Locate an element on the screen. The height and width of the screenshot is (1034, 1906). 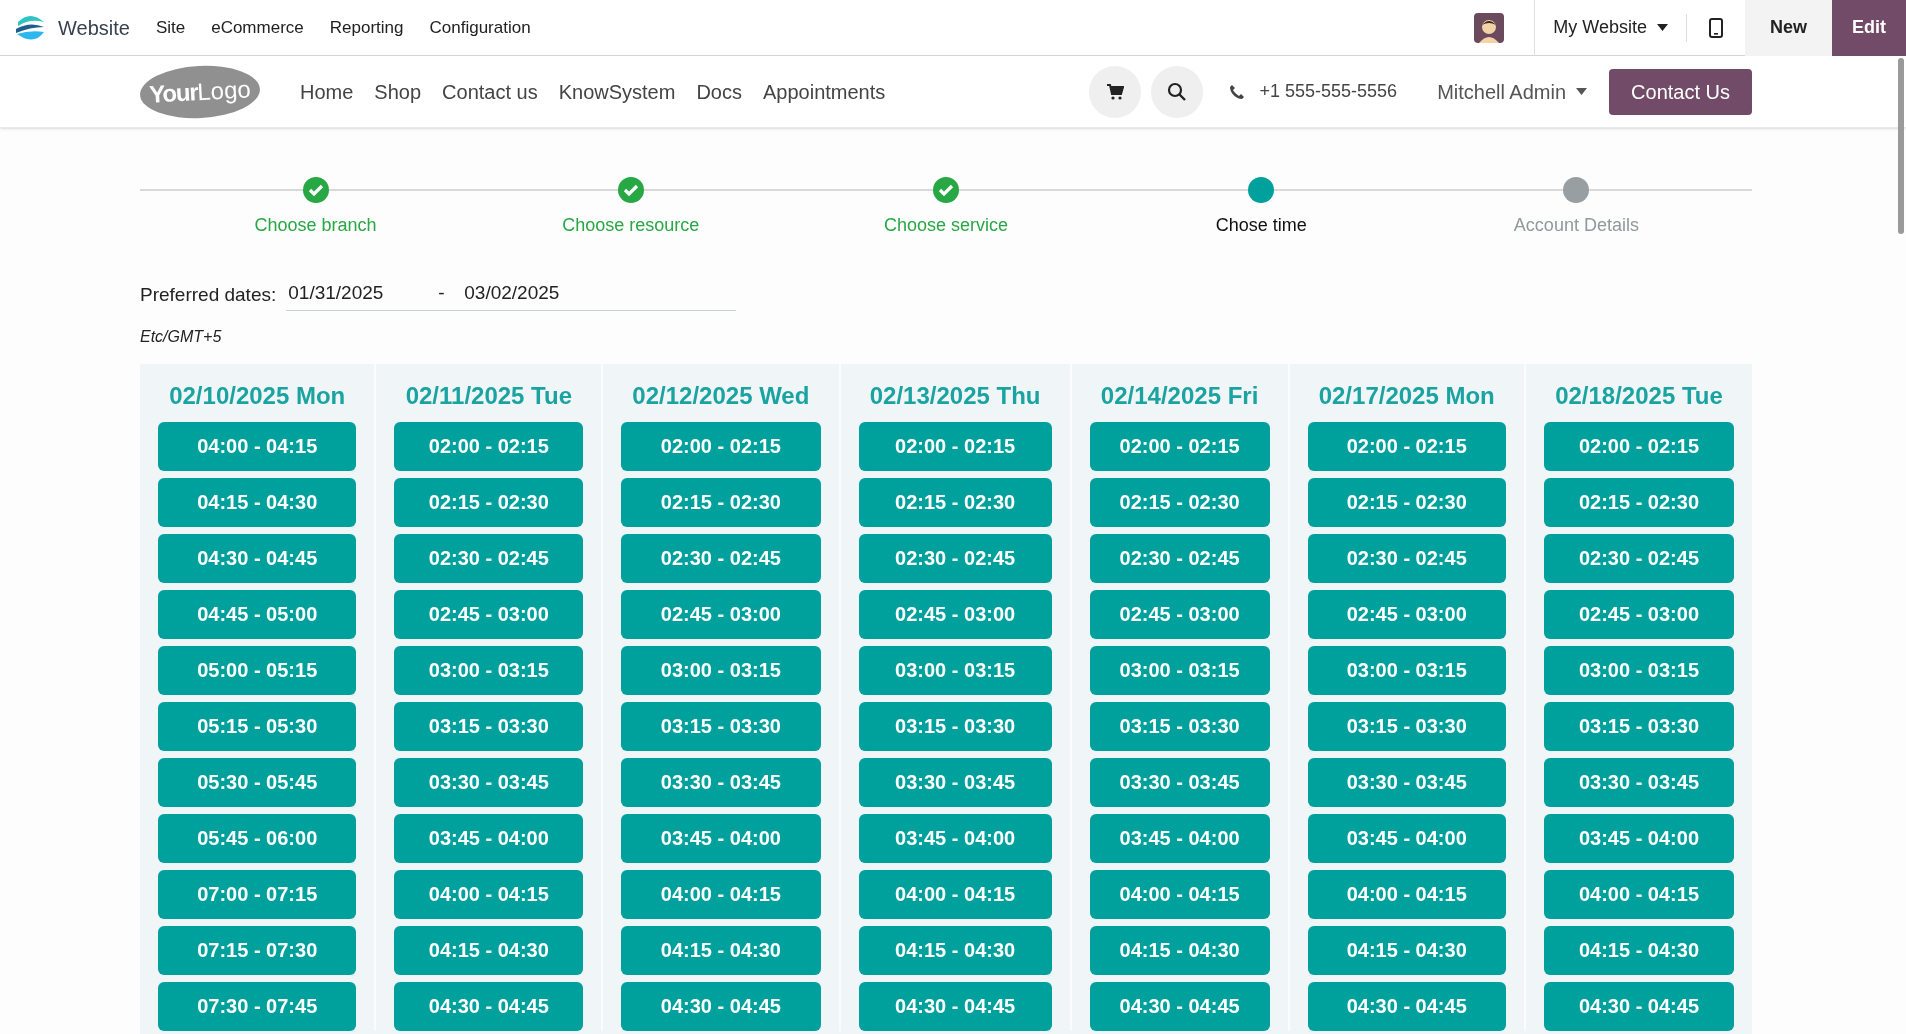
new-button: New is located at coordinates (1788, 28).